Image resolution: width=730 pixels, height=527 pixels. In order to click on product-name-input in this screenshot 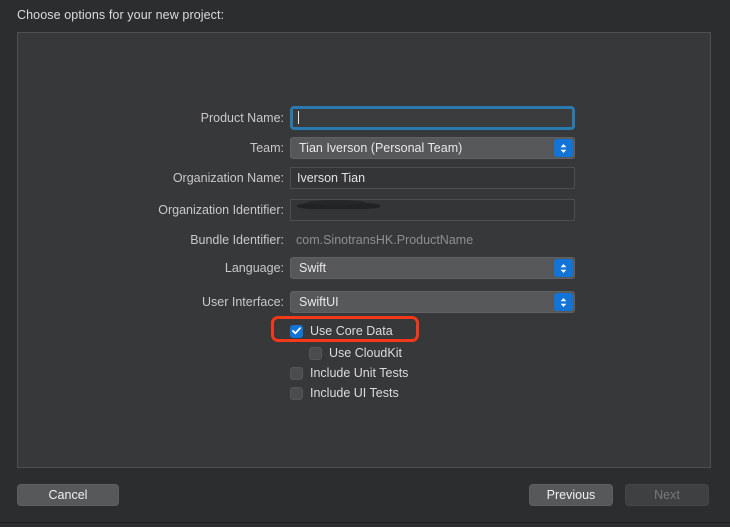, I will do `click(432, 118)`.